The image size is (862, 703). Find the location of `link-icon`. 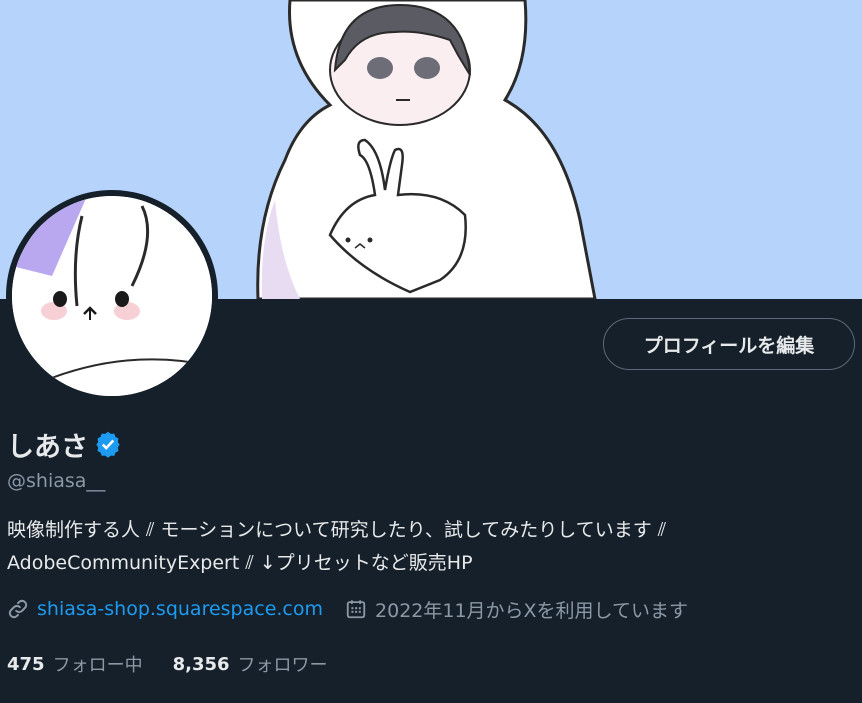

link-icon is located at coordinates (18, 609).